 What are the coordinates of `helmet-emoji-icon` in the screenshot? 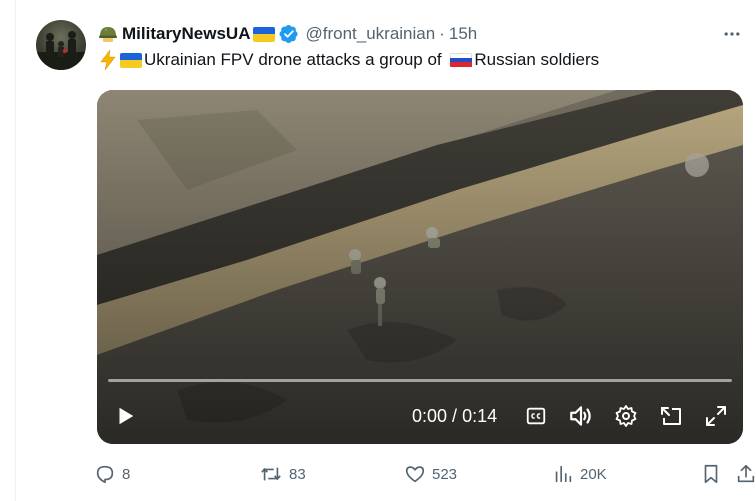 It's located at (108, 34).